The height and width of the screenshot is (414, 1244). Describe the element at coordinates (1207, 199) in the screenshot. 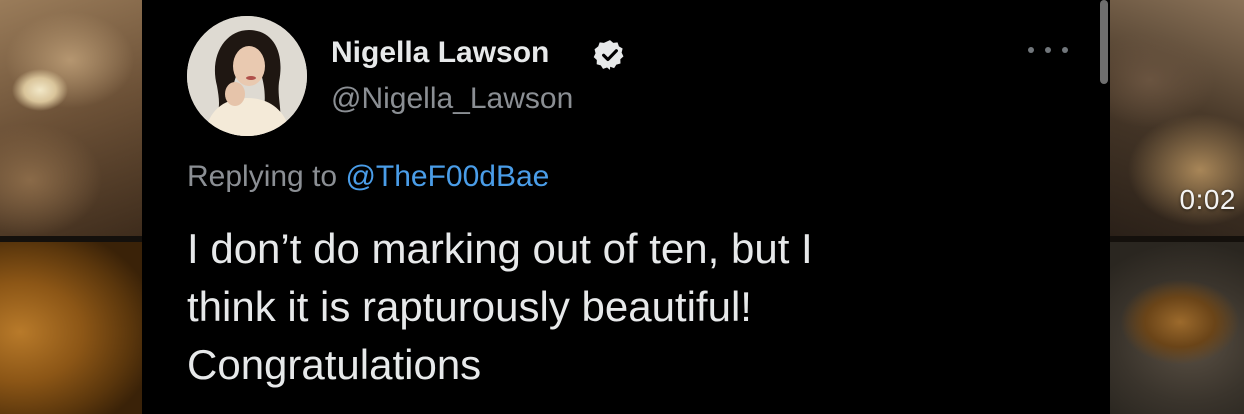

I see `video-duration-label: 0:02` at that location.